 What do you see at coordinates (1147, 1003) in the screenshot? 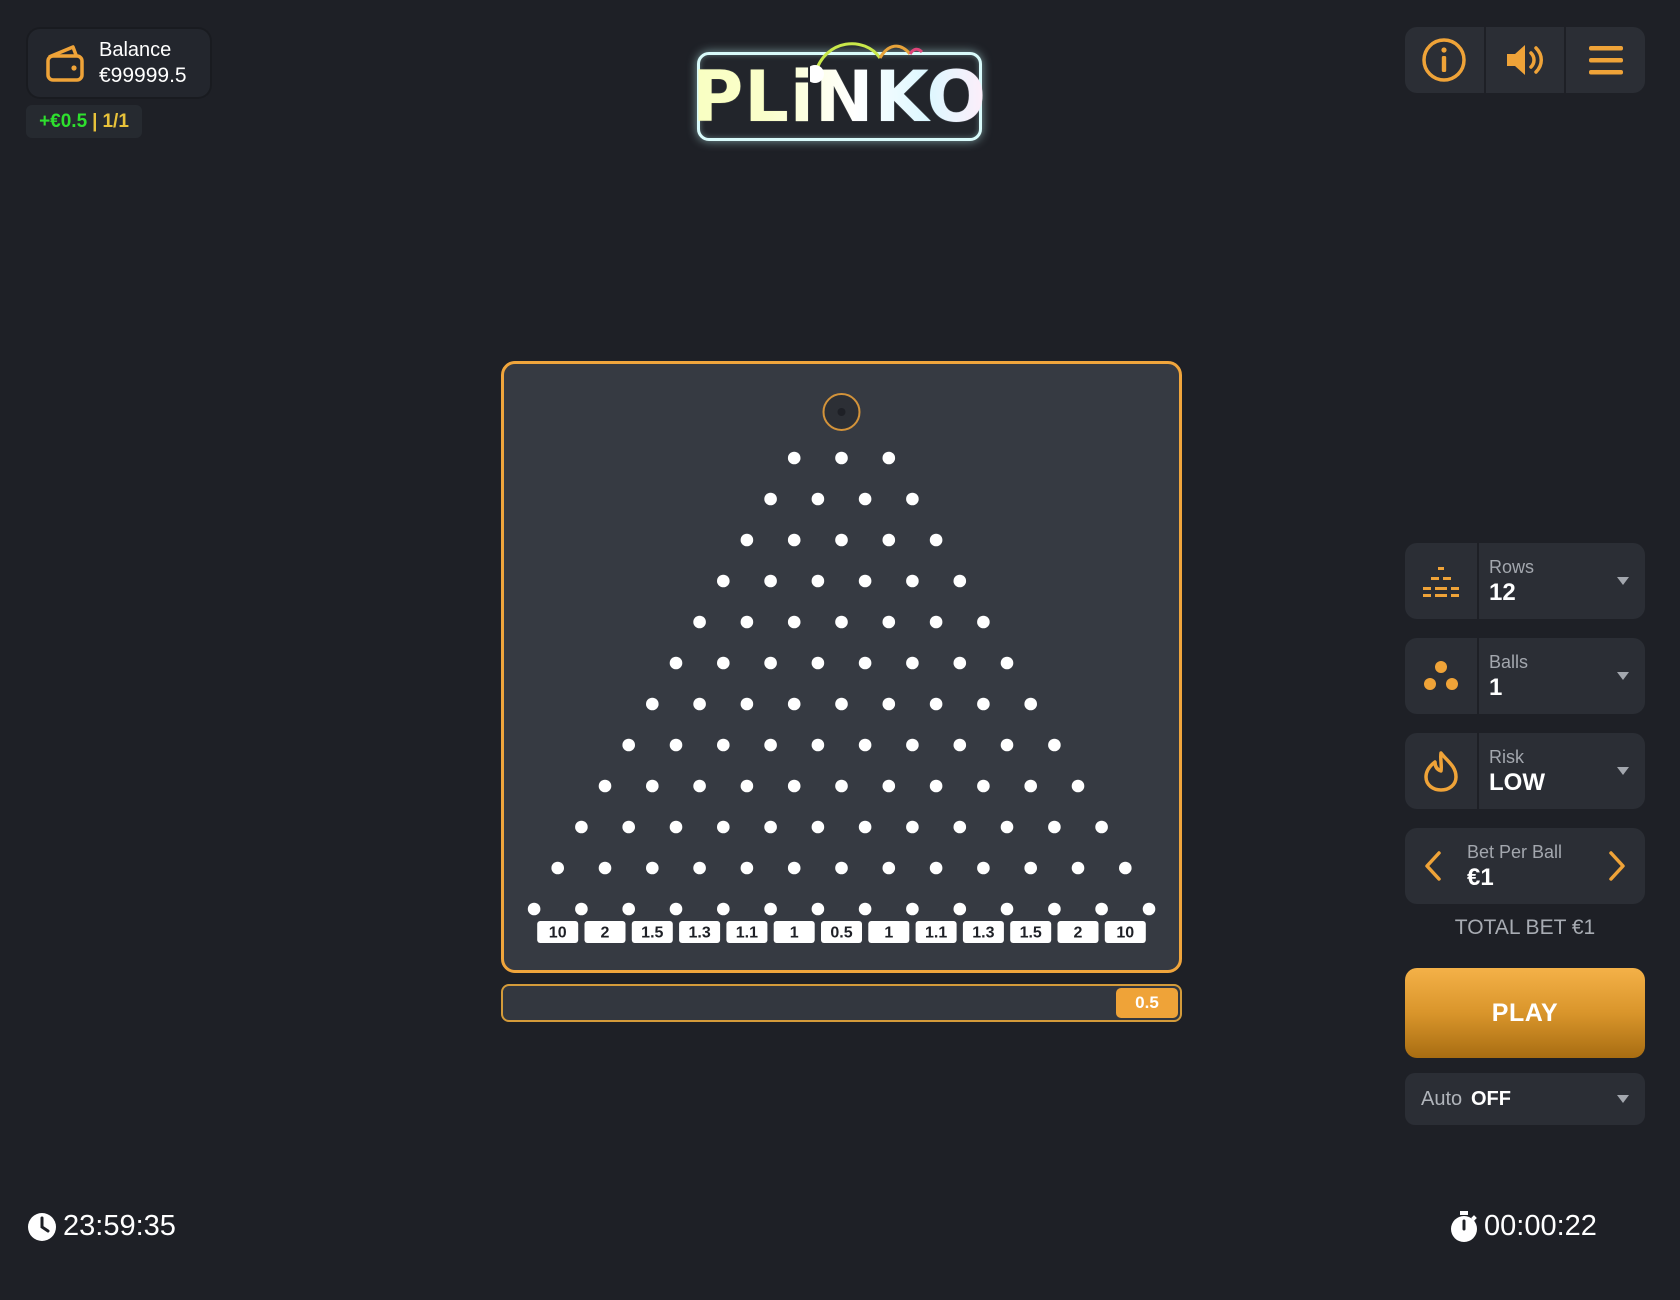
I see `last-result-badge: 0.5` at bounding box center [1147, 1003].